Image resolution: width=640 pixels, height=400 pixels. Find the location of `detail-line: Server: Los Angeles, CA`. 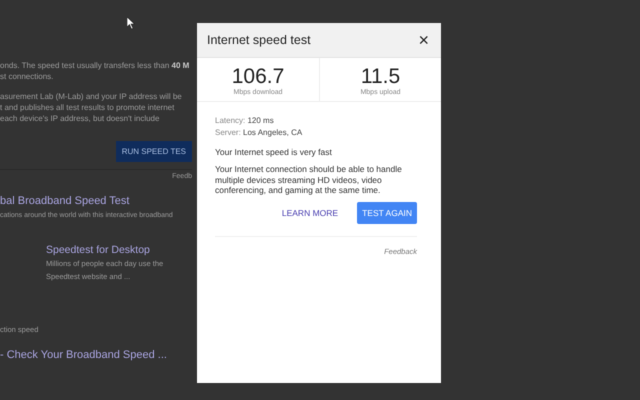

detail-line: Server: Los Angeles, CA is located at coordinates (259, 133).